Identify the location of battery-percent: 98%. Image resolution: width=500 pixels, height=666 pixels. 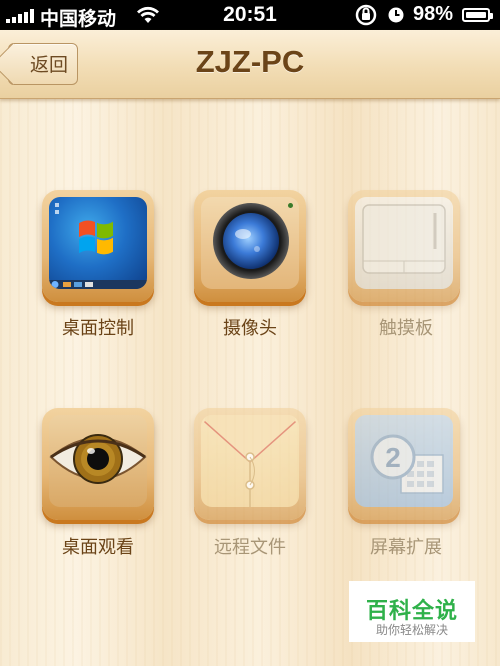
(433, 14).